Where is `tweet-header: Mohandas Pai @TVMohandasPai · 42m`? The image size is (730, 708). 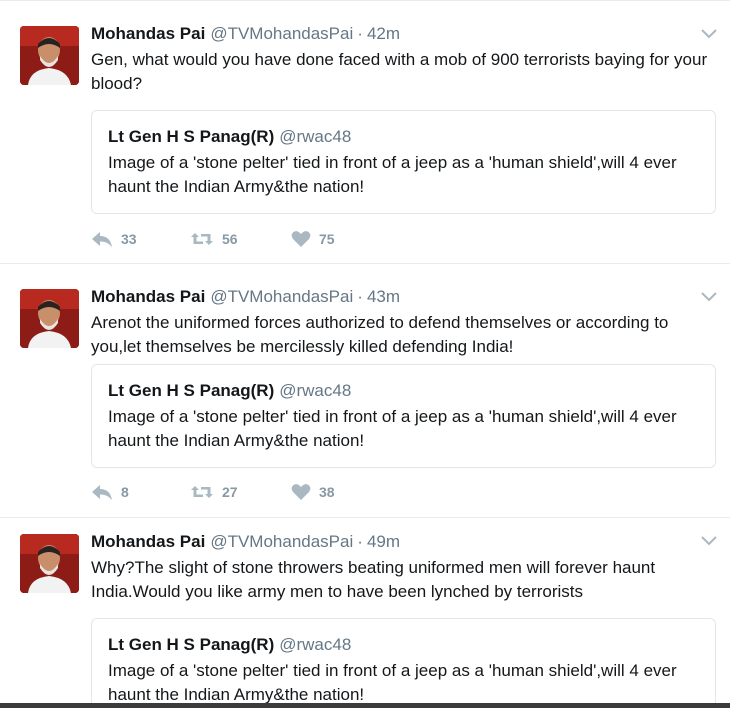
tweet-header: Mohandas Pai @TVMohandasPai · 42m is located at coordinates (245, 34).